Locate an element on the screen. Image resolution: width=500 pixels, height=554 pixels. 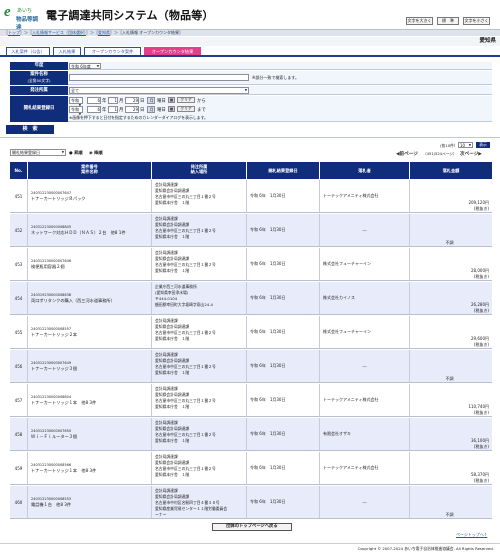
sort-field-select: 開札結果登録日 is located at coordinates (38, 152).